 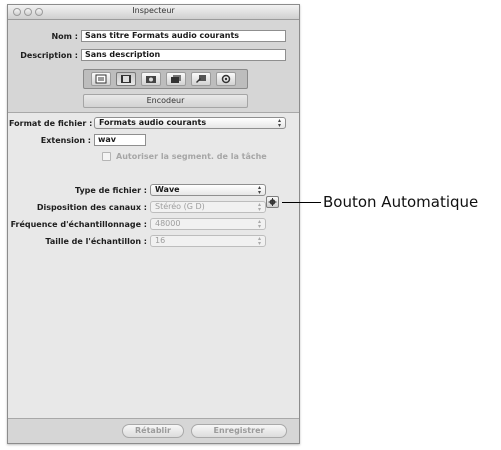 What do you see at coordinates (183, 55) in the screenshot?
I see `description-field: Sans description` at bounding box center [183, 55].